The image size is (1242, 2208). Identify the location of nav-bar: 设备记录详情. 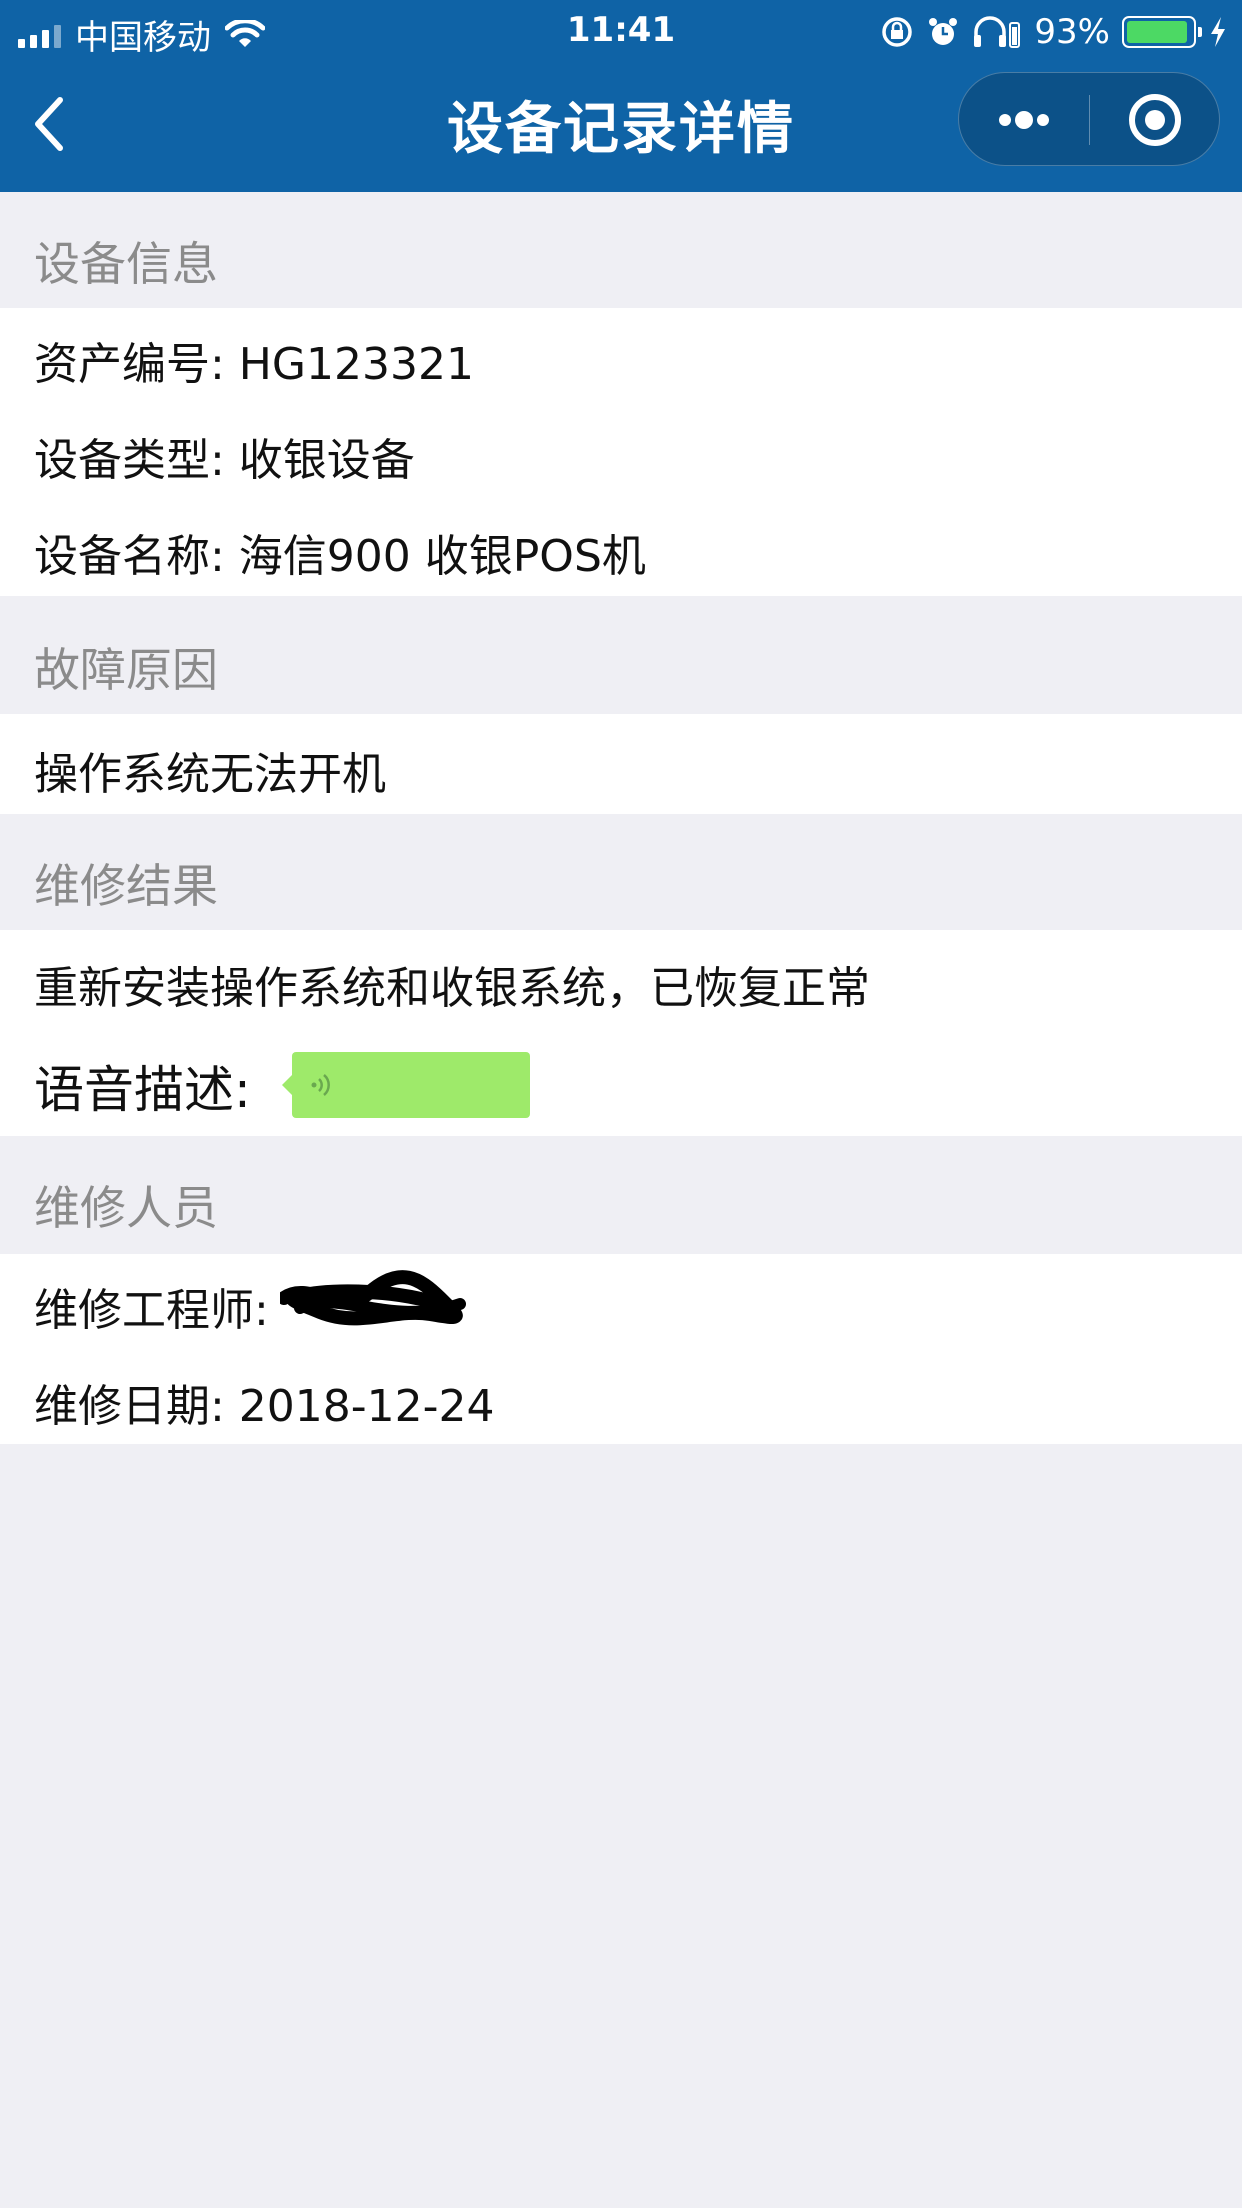
(621, 127).